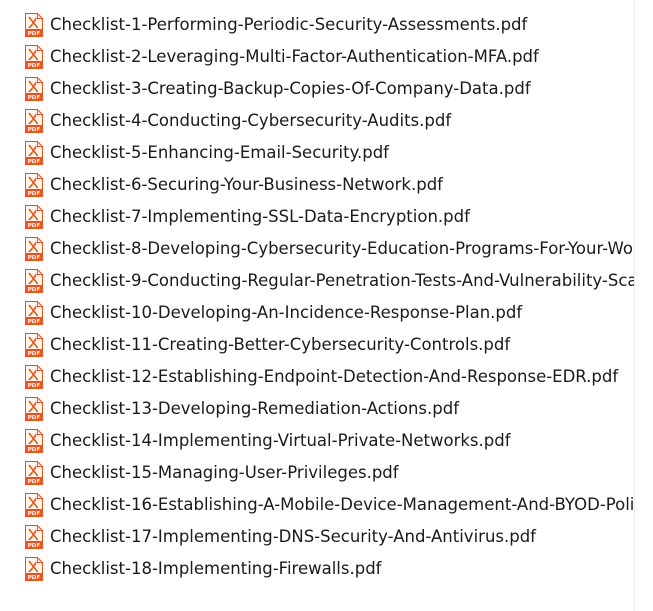  Describe the element at coordinates (216, 568) in the screenshot. I see `file-name: Checklist-18-Implementing-Firewalls.pdf` at that location.